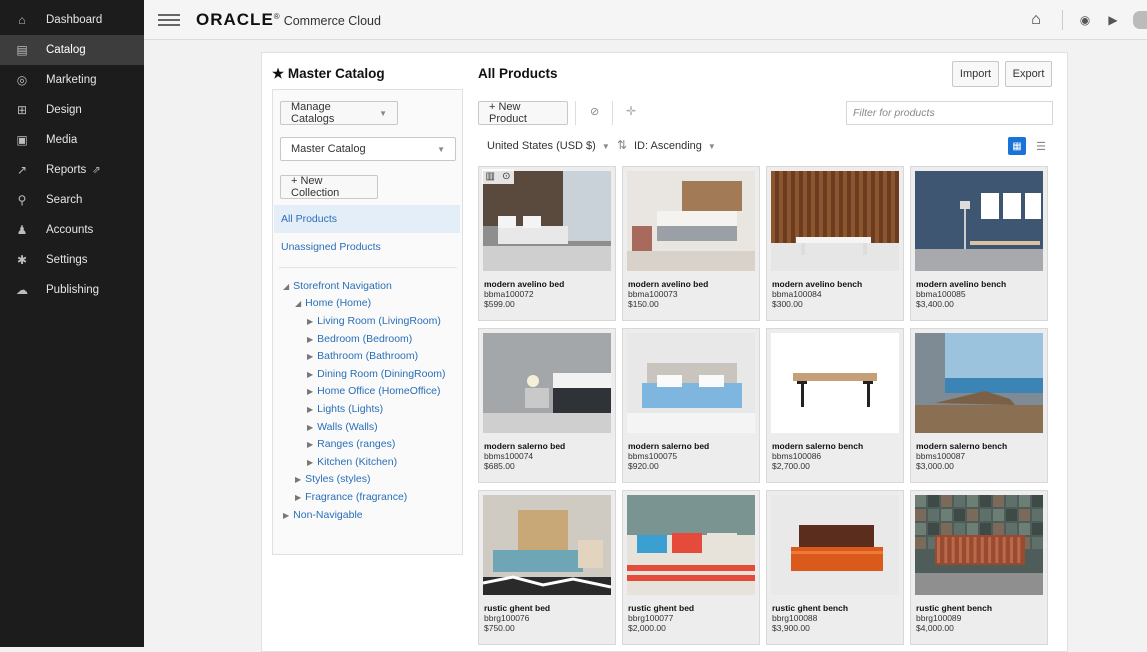 This screenshot has width=1147, height=652. What do you see at coordinates (675, 146) in the screenshot?
I see `sort-select: ID: Ascending ▼` at bounding box center [675, 146].